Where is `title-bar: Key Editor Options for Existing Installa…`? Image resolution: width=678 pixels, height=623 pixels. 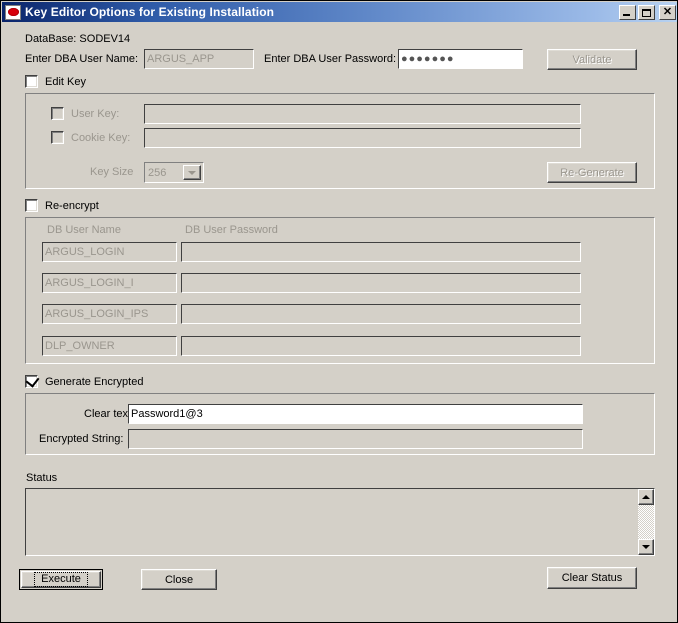
title-bar: Key Editor Options for Existing Installa… is located at coordinates (339, 12).